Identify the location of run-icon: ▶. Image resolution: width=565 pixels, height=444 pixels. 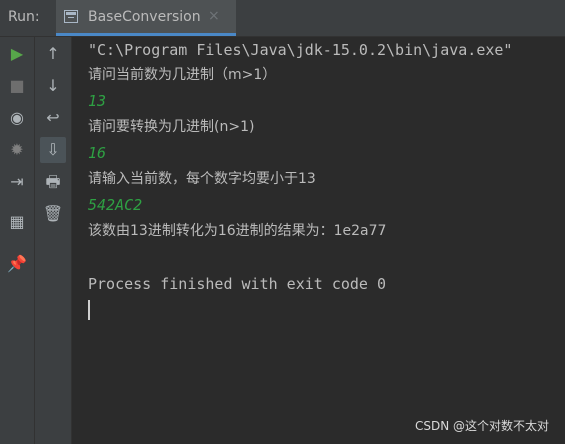
(17, 54).